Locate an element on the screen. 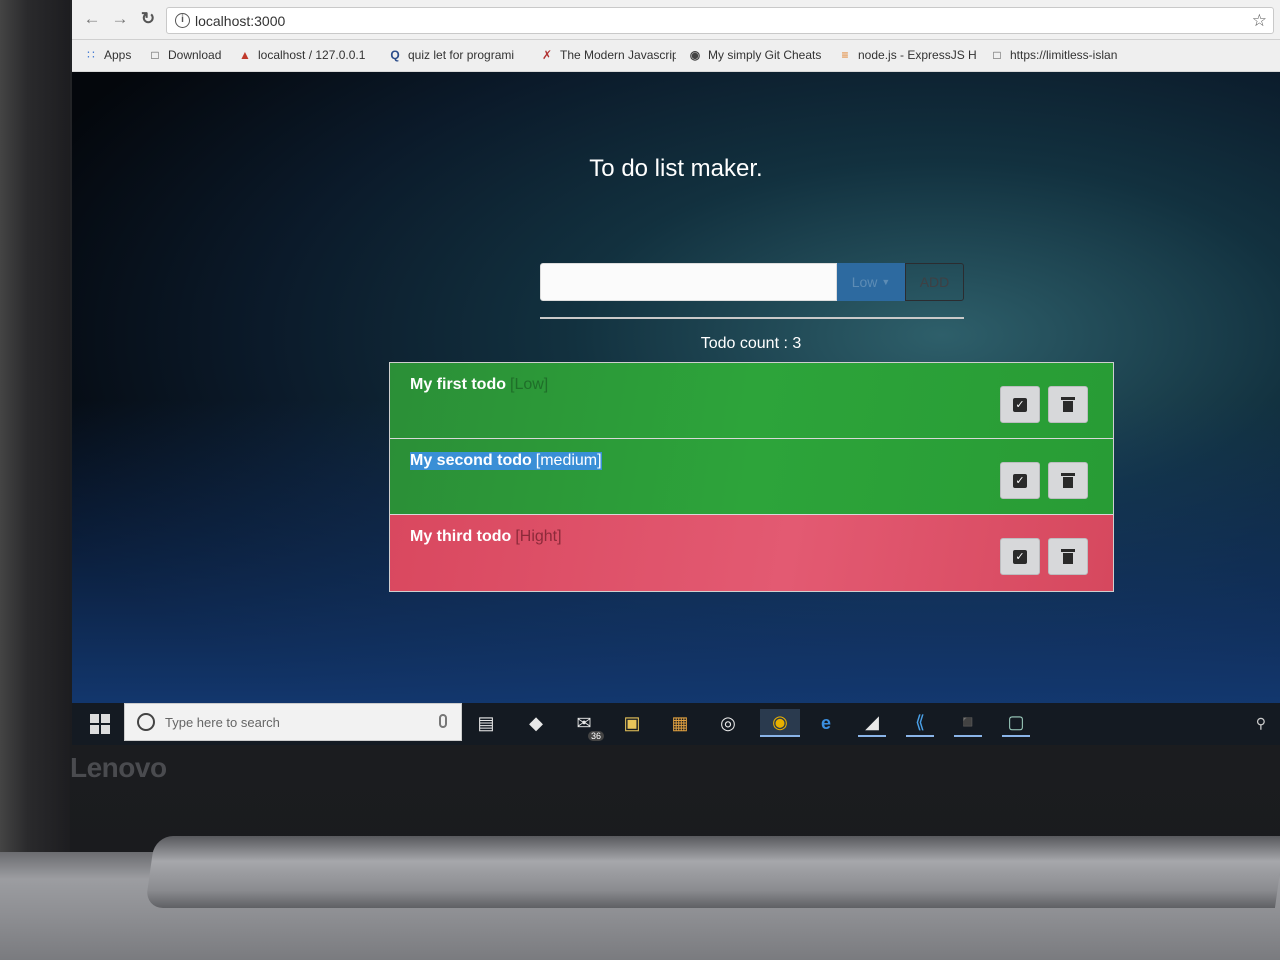 Image resolution: width=1280 pixels, height=960 pixels. todo-title: My first todo is located at coordinates (458, 384).